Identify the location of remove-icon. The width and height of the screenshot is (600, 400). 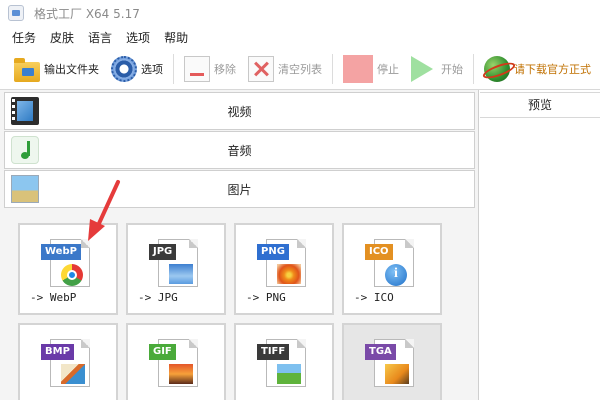
(197, 68).